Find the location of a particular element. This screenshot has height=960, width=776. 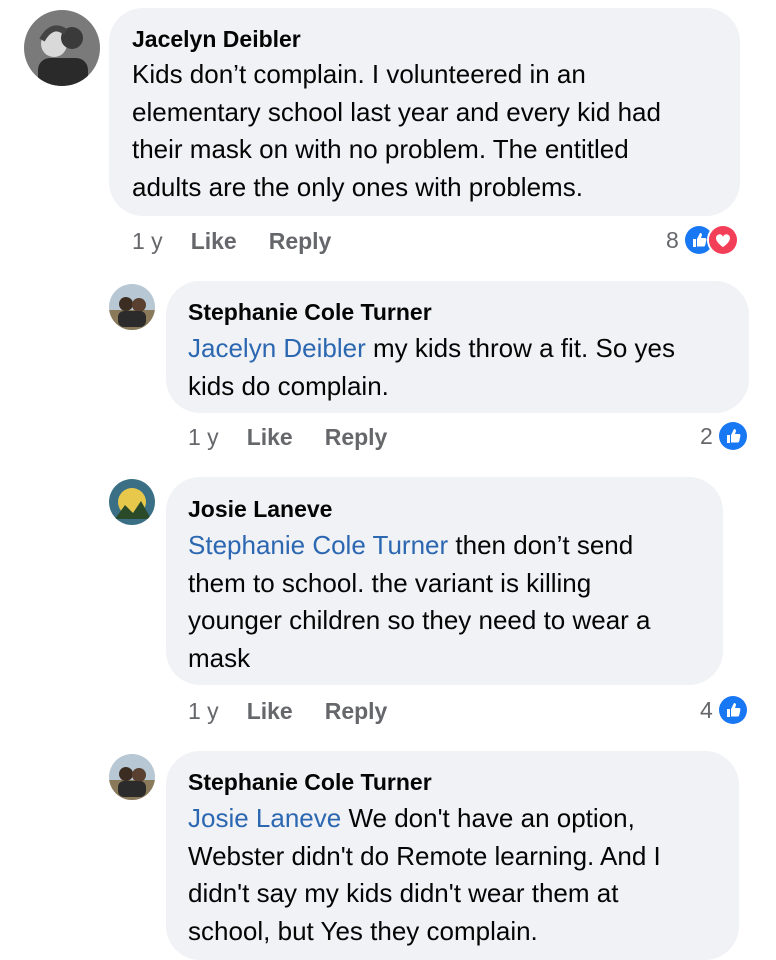

reaction-count: 8 is located at coordinates (672, 239).